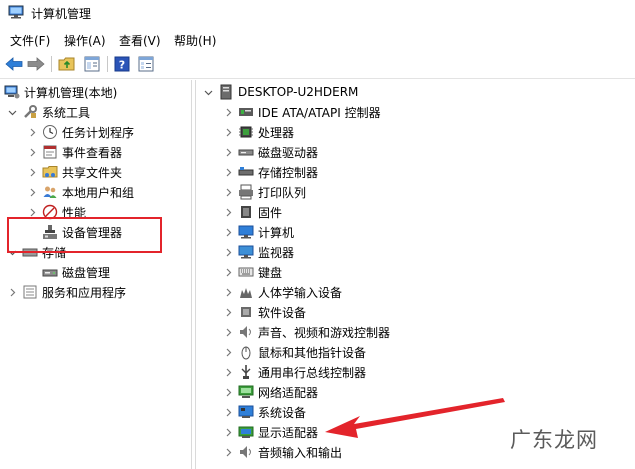 The width and height of the screenshot is (635, 469). What do you see at coordinates (554, 440) in the screenshot?
I see `watermark: 广东龙网` at bounding box center [554, 440].